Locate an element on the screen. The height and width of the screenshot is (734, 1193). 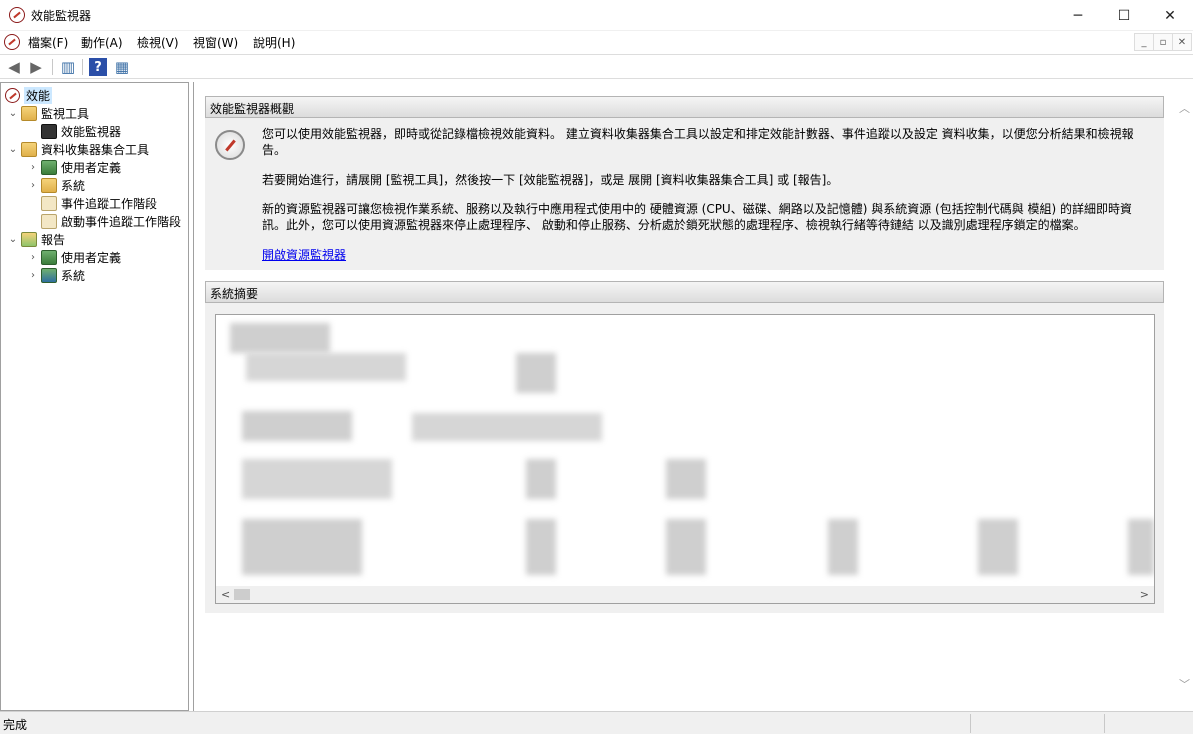
tree-item-label: 報告 is located at coordinates (53, 239).